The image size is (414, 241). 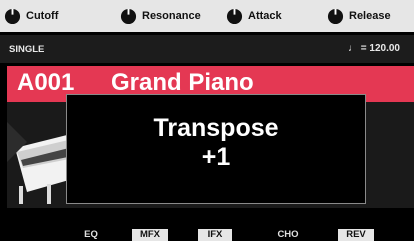 What do you see at coordinates (171, 16) in the screenshot?
I see `knob-label-resonance: Resonance` at bounding box center [171, 16].